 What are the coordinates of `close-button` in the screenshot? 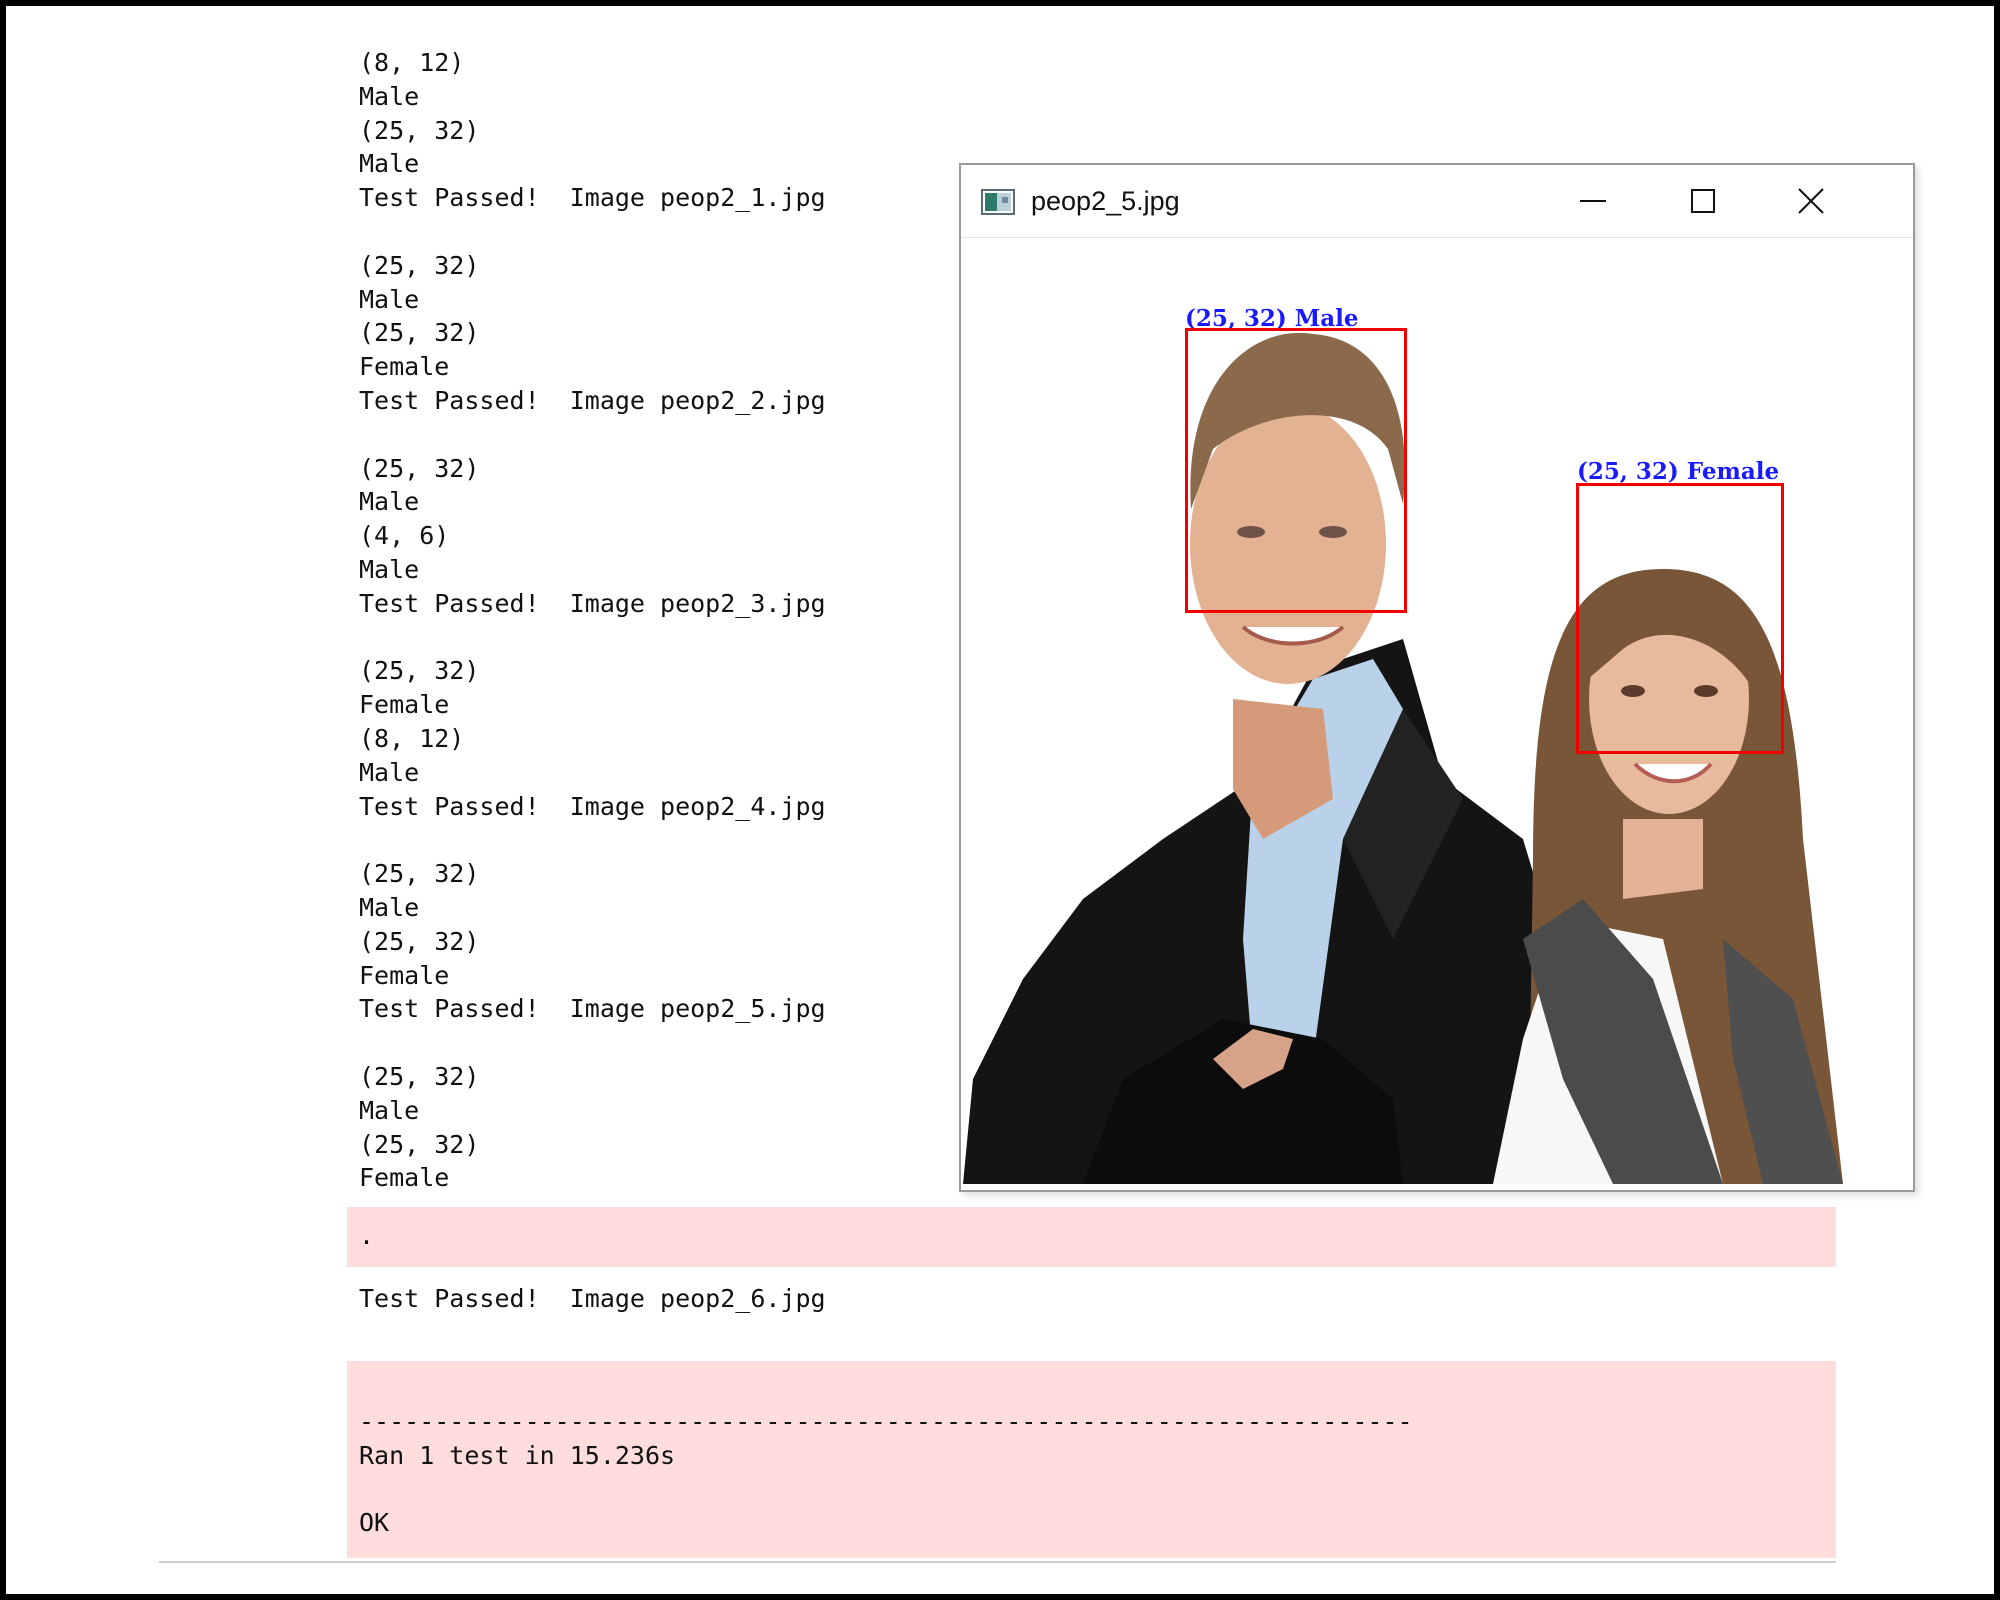 It's located at (1811, 201).